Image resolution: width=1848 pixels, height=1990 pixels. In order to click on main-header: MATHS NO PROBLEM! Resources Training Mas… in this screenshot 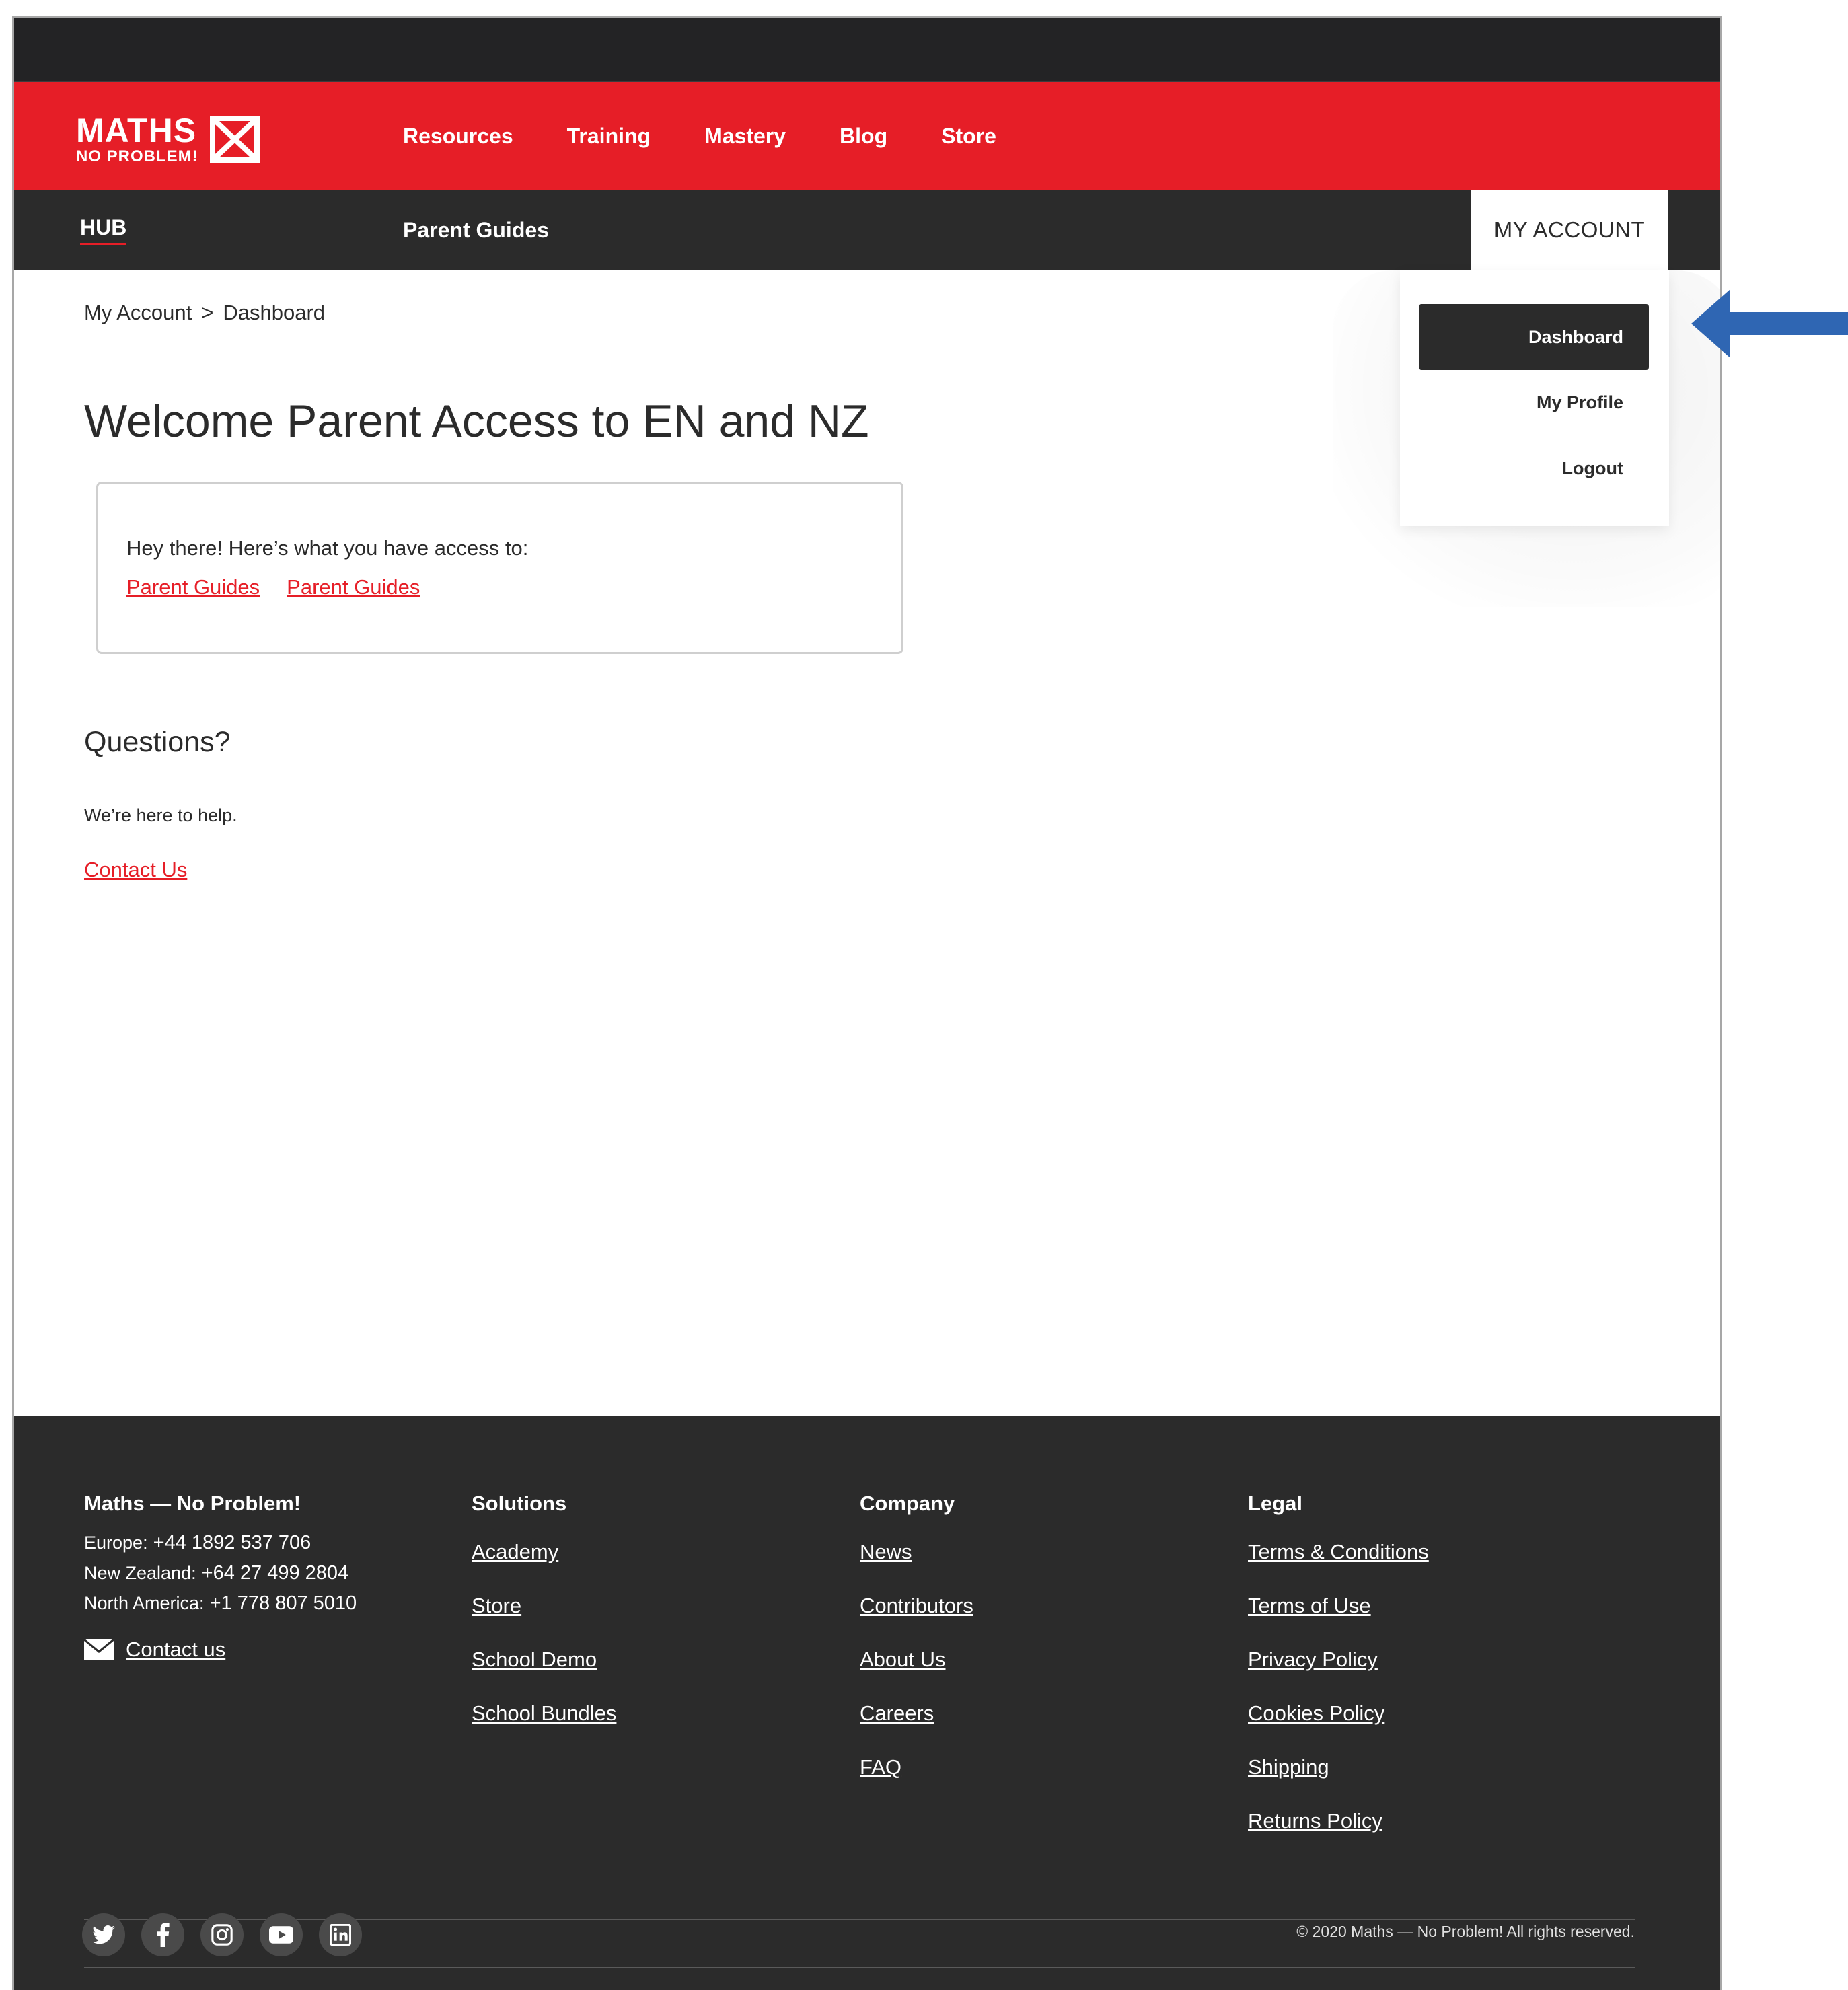, I will do `click(867, 136)`.